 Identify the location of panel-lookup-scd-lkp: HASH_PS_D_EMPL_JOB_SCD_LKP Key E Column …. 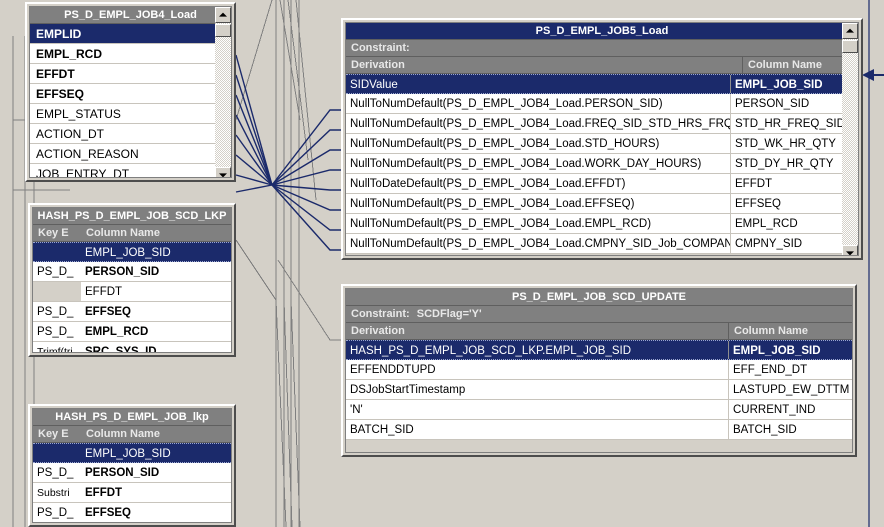
(132, 280).